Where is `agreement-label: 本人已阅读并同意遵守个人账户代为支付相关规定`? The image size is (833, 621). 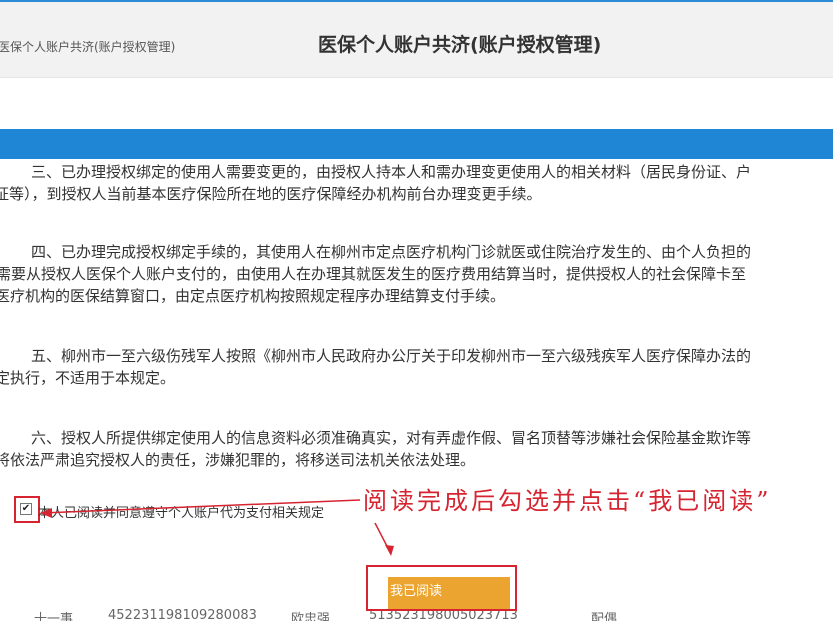 agreement-label: 本人已阅读并同意遵守个人账户代为支付相关规定 is located at coordinates (181, 511).